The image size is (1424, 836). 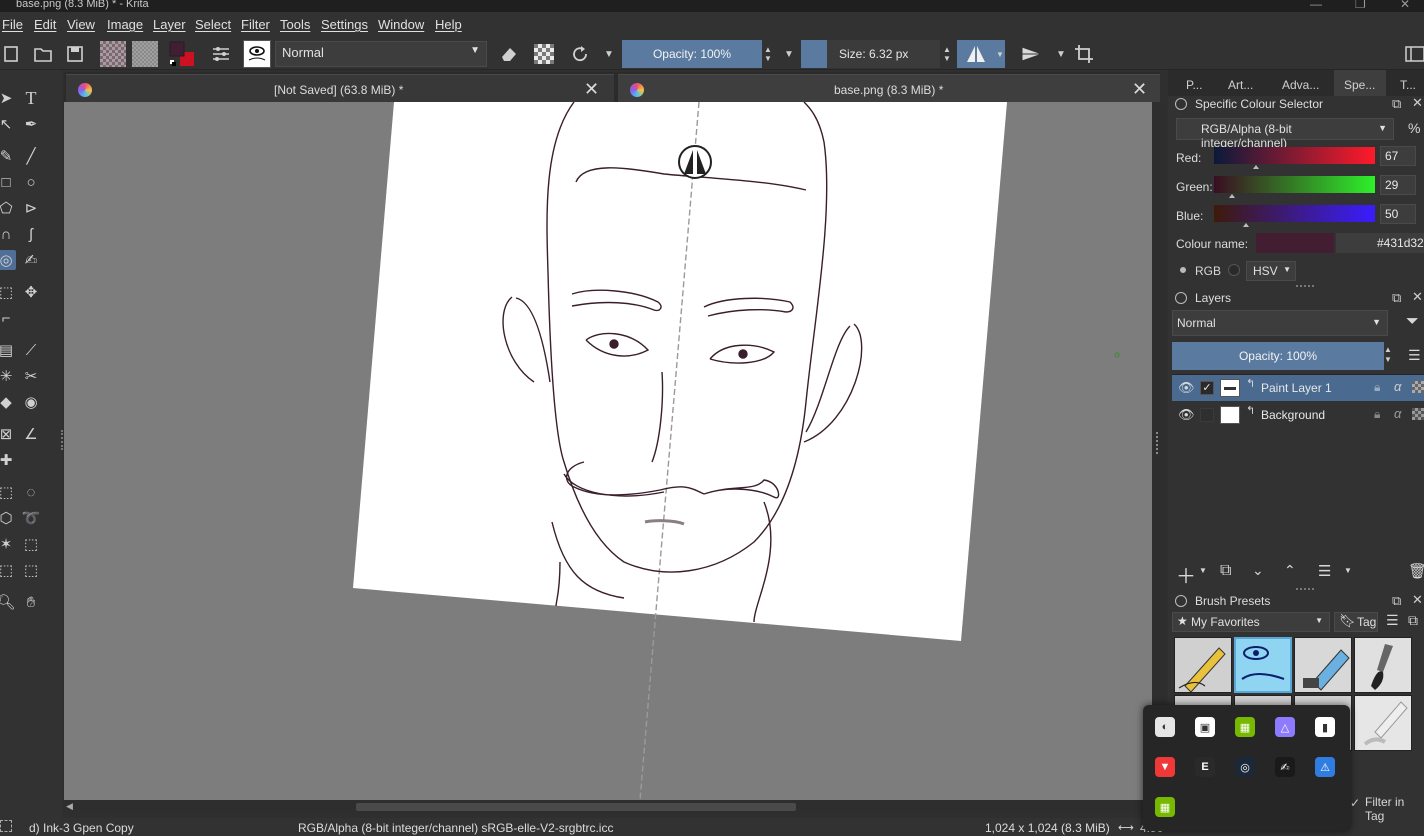 I want to click on new-document-icon, so click(x=11, y=54).